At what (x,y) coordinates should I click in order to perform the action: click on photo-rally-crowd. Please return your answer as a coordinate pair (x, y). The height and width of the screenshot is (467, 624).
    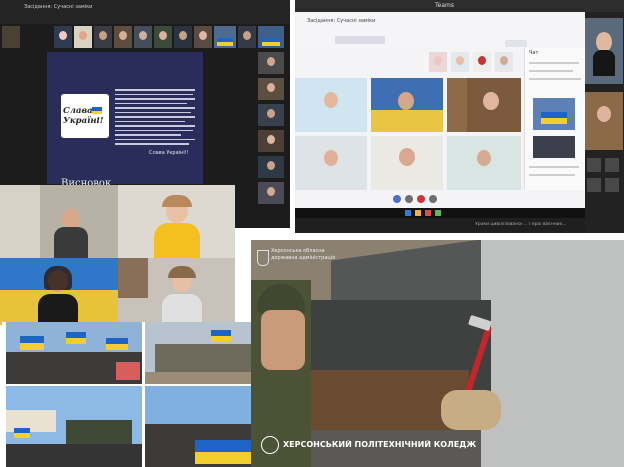
    Looking at the image, I should click on (74, 353).